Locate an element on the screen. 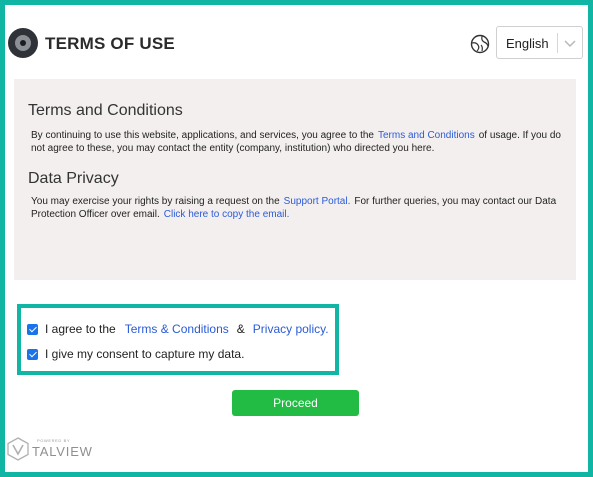 The image size is (593, 477). agree-text: I agree to the is located at coordinates (80, 329).